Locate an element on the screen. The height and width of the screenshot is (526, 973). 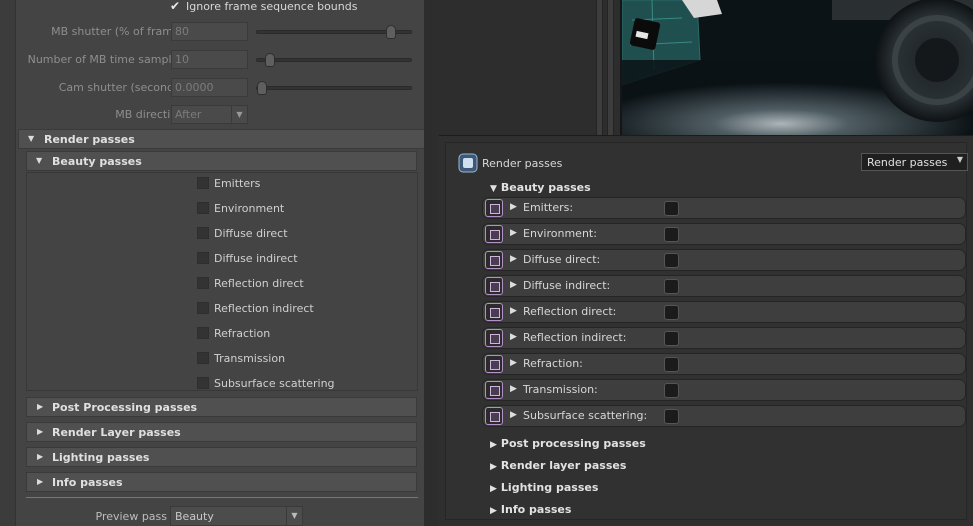
render-viewport is located at coordinates (796, 67).